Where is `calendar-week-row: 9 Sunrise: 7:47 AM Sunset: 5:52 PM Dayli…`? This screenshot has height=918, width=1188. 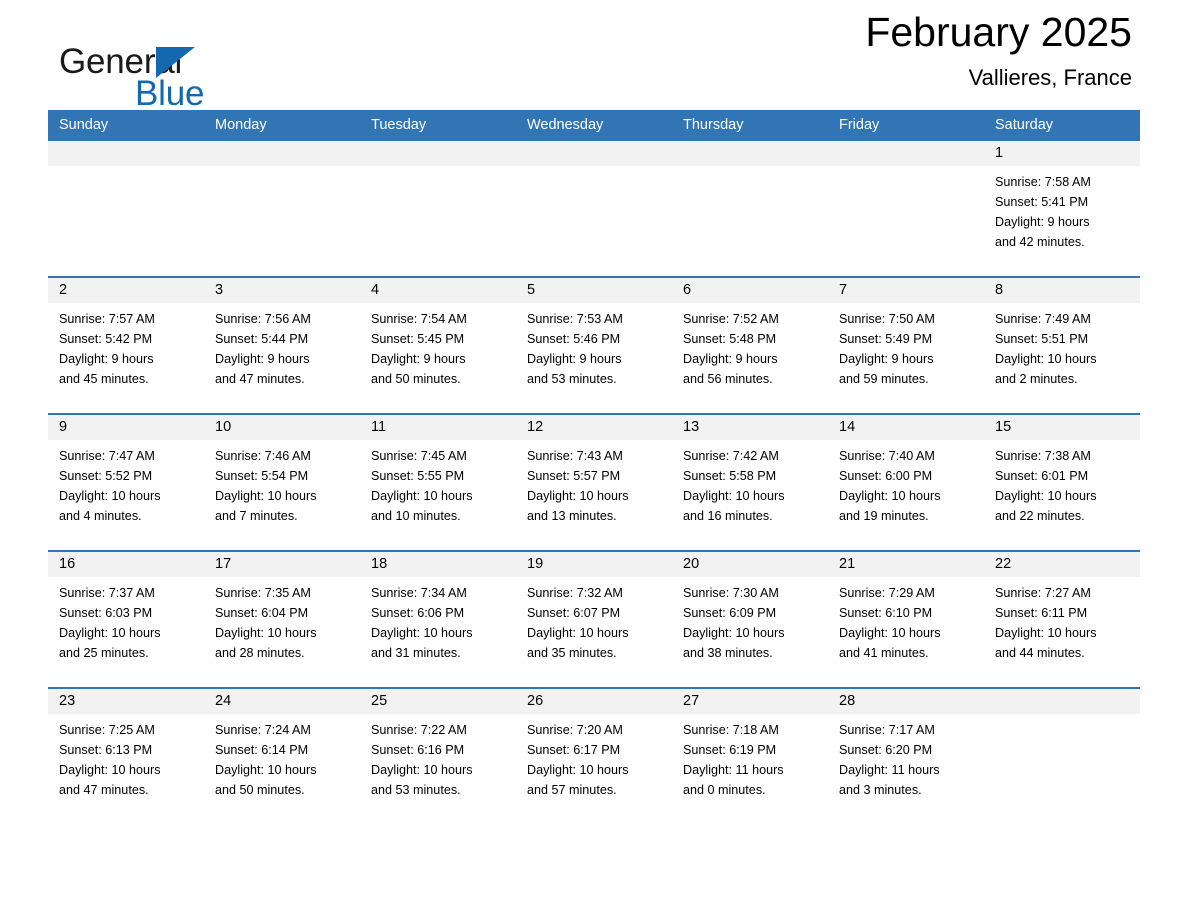 calendar-week-row: 9 Sunrise: 7:47 AM Sunset: 5:52 PM Dayli… is located at coordinates (594, 482).